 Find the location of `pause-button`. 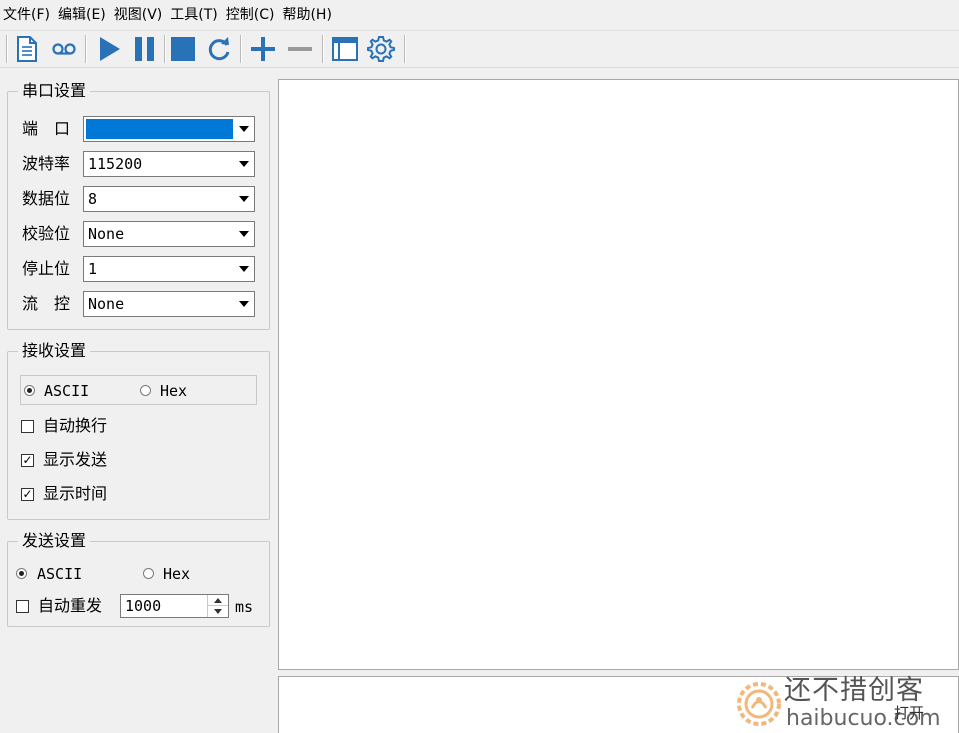

pause-button is located at coordinates (145, 49).